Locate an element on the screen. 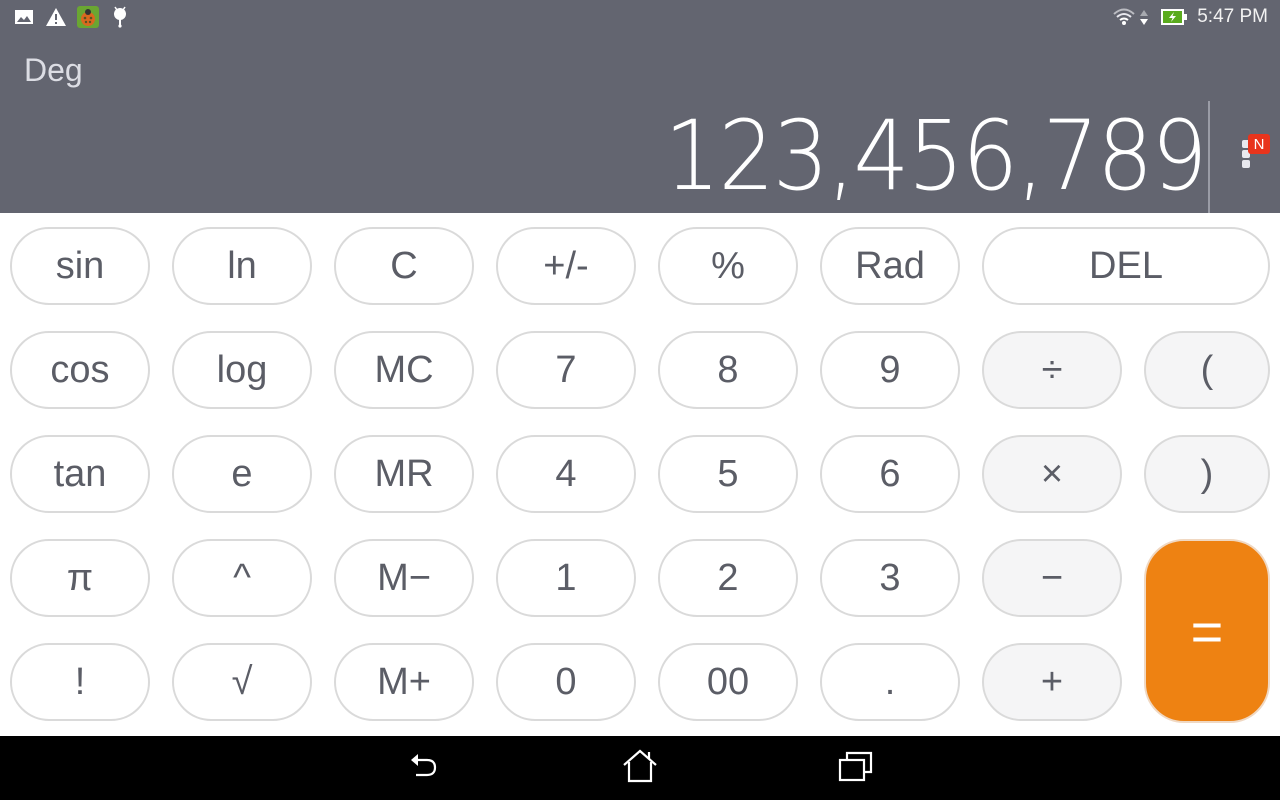 This screenshot has height=800, width=1280. wifi-icon is located at coordinates (1124, 17).